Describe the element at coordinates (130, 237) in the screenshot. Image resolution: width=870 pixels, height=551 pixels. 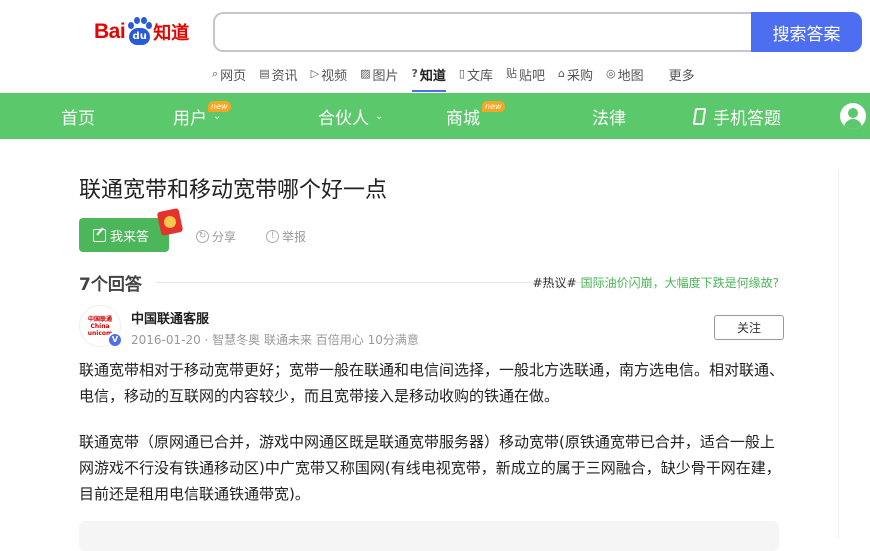
I see `answer-button-label: 我来答` at that location.